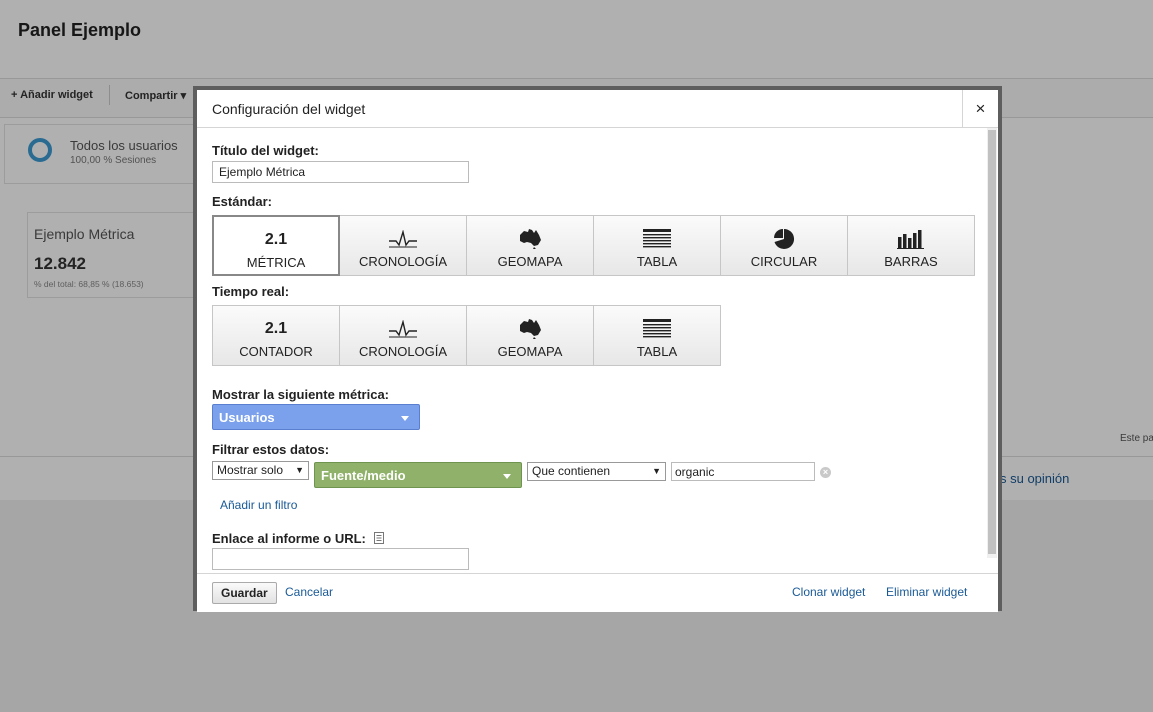  I want to click on viz-label: CIRCULAR, so click(784, 261).